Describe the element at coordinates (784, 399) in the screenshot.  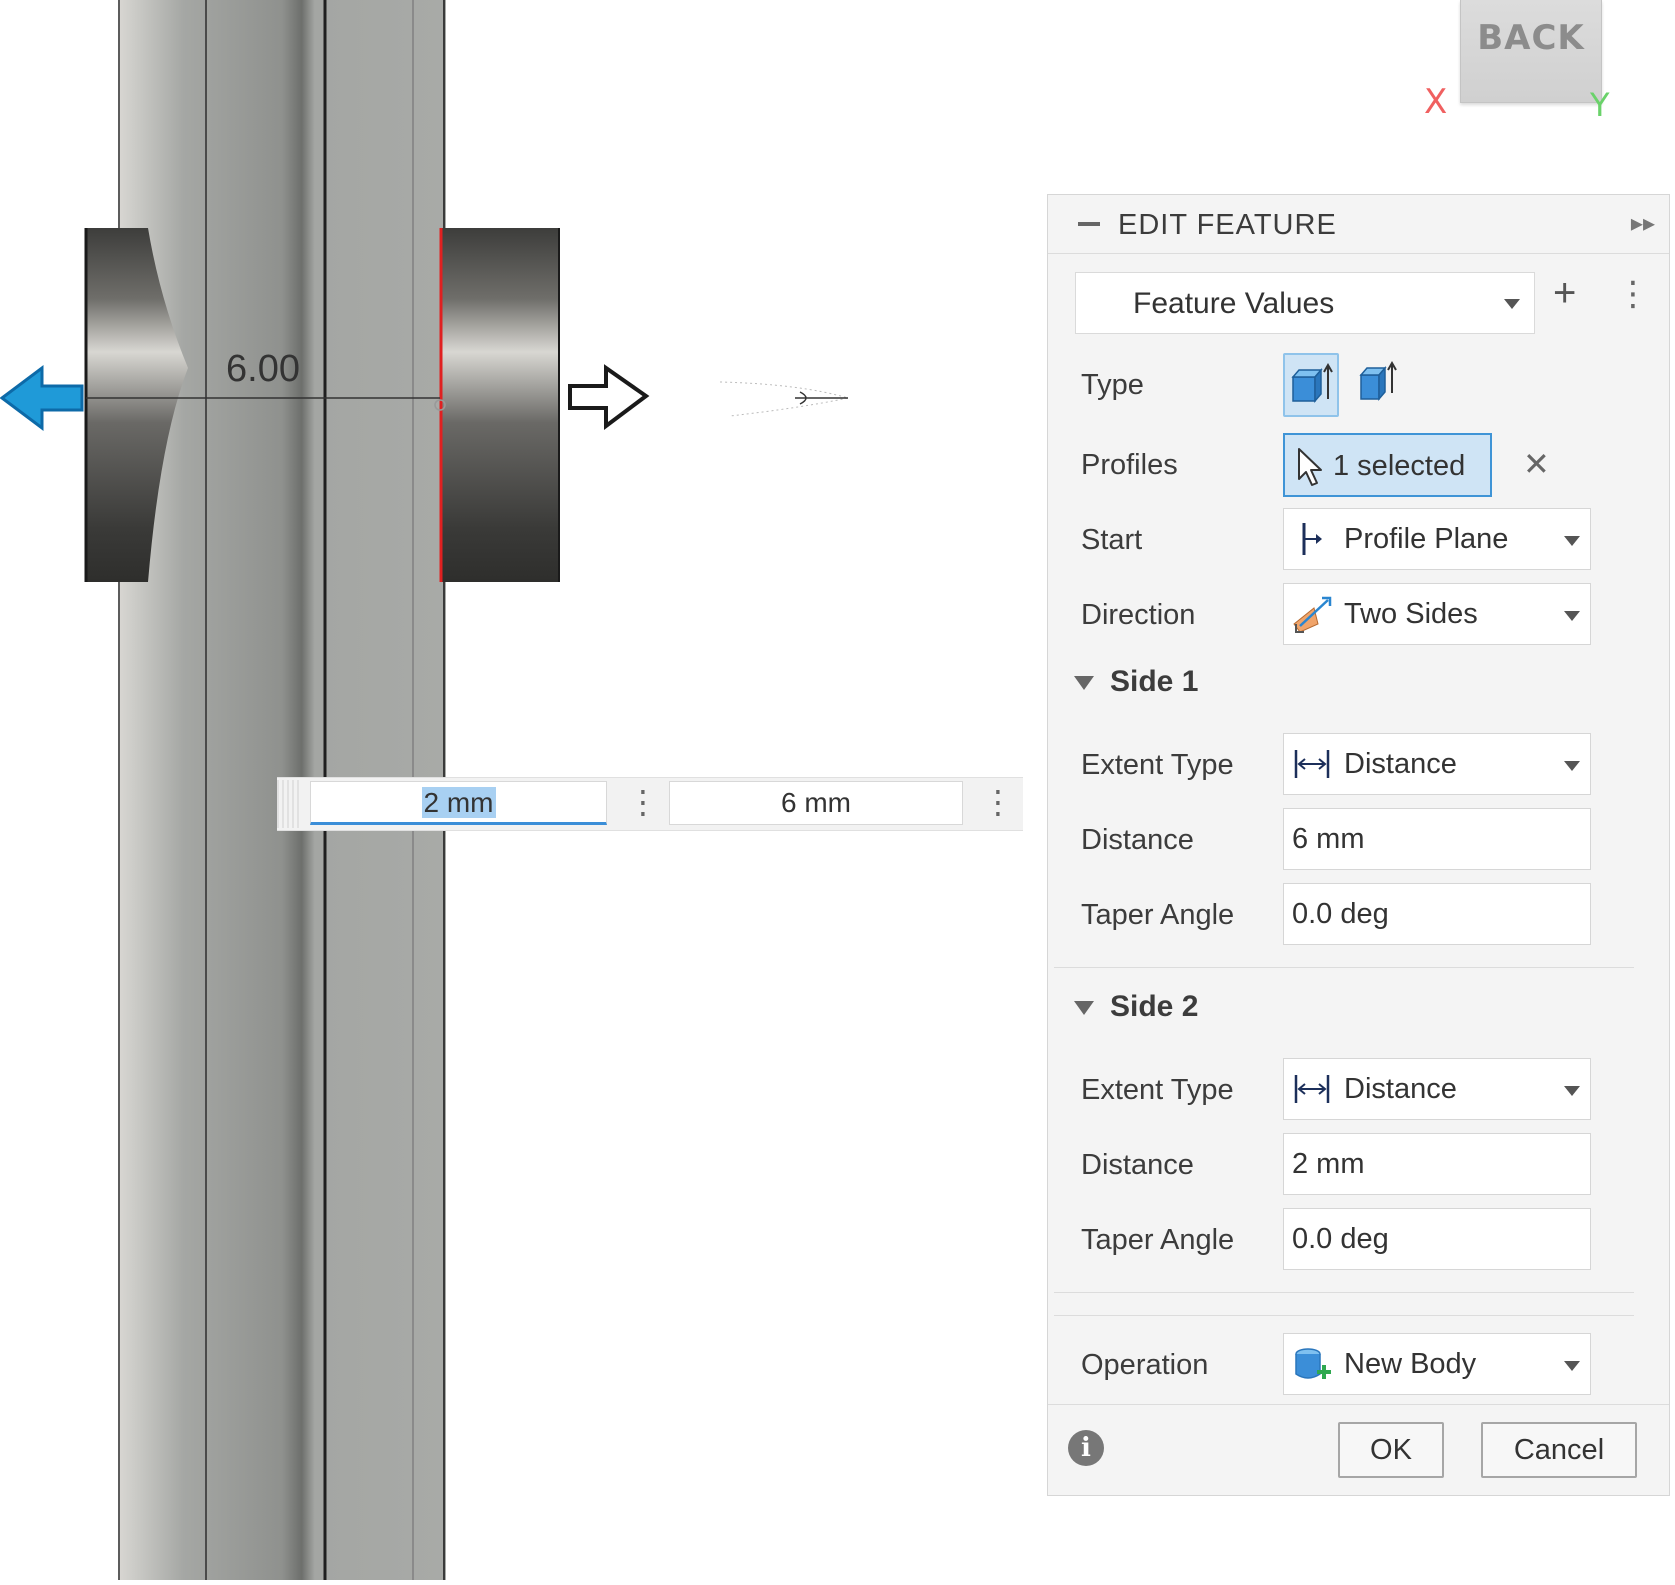
I see `cursor-trail` at that location.